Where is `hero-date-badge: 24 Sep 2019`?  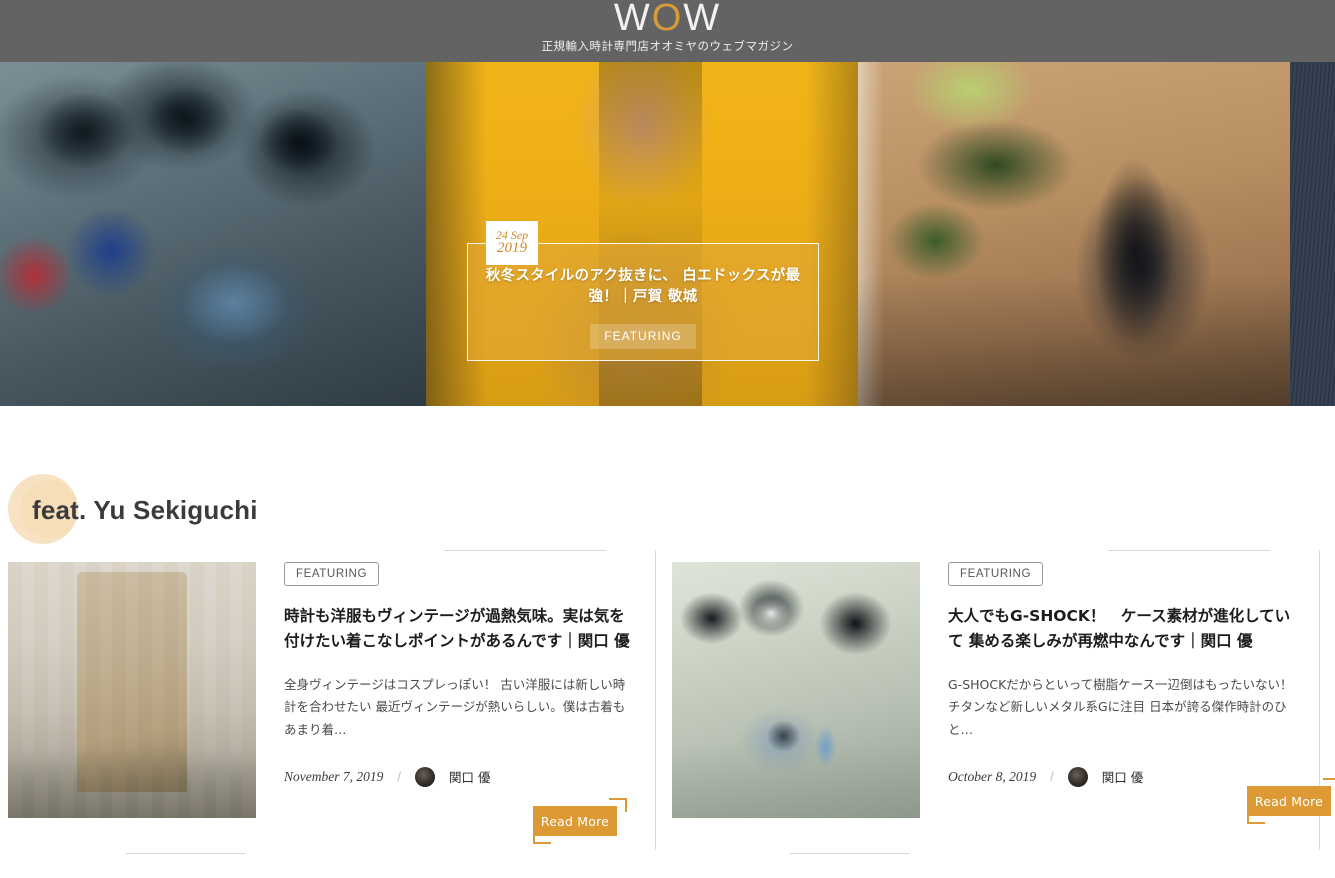 hero-date-badge: 24 Sep 2019 is located at coordinates (512, 243).